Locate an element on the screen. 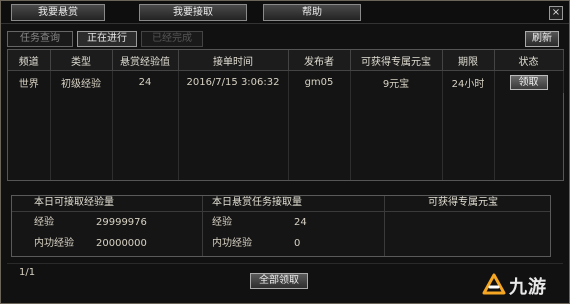 The width and height of the screenshot is (570, 304). nine-game-logo-icon is located at coordinates (494, 284).